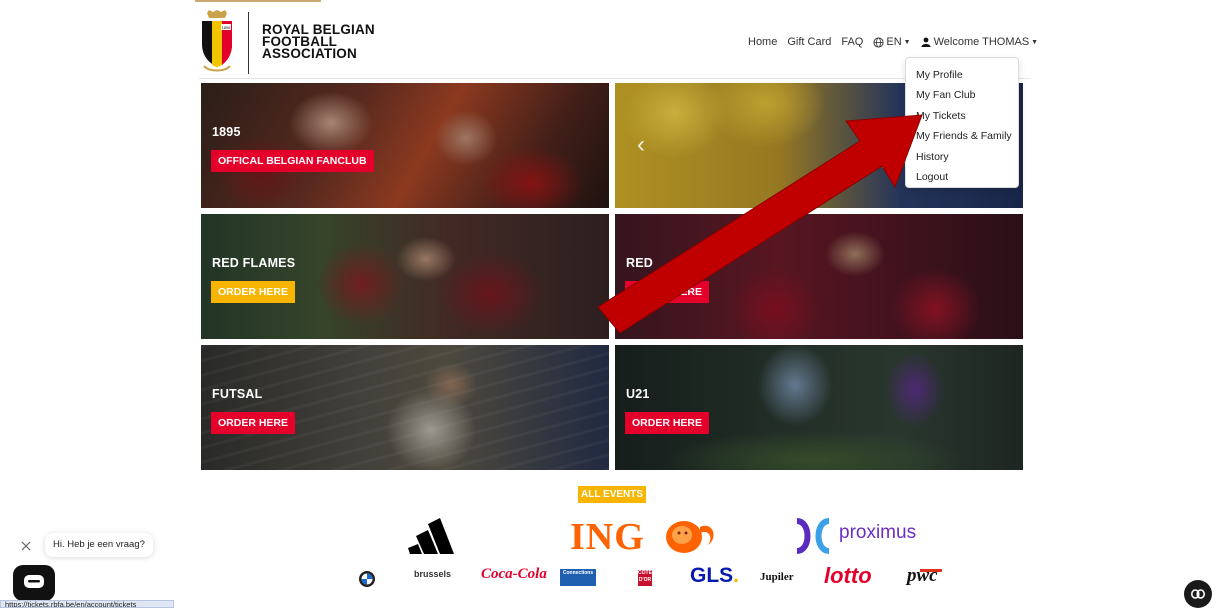 This screenshot has width=1216, height=608. What do you see at coordinates (638, 394) in the screenshot?
I see `tile-title: U21` at bounding box center [638, 394].